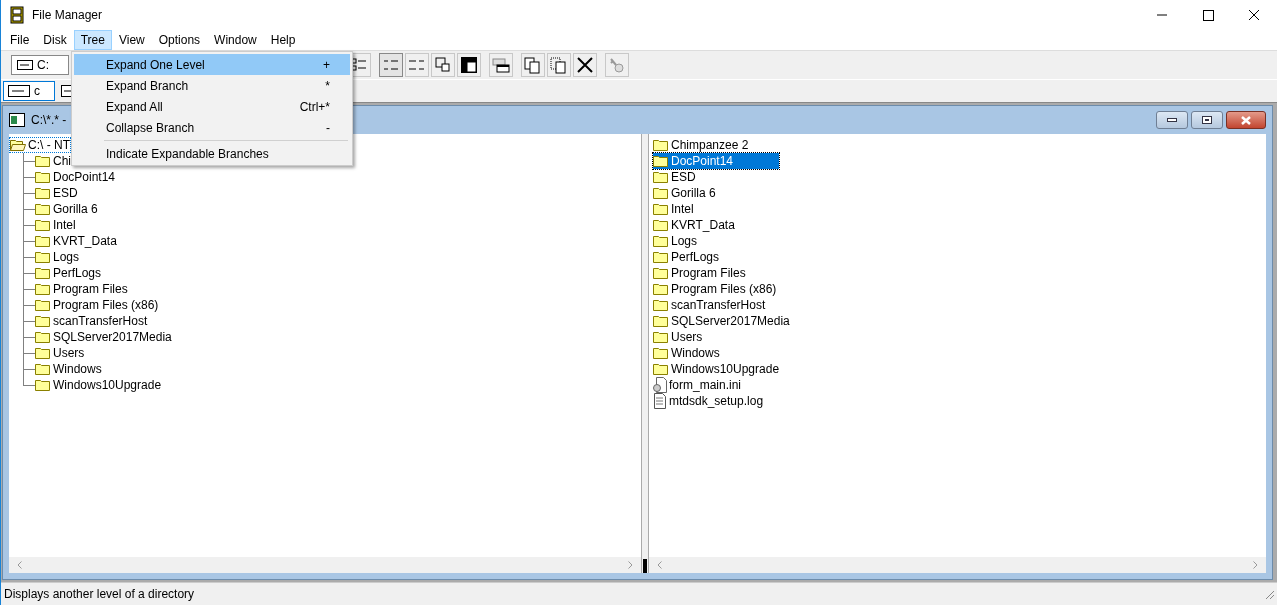 The width and height of the screenshot is (1277, 605). I want to click on directory-entry: PerfLogs, so click(68, 273).